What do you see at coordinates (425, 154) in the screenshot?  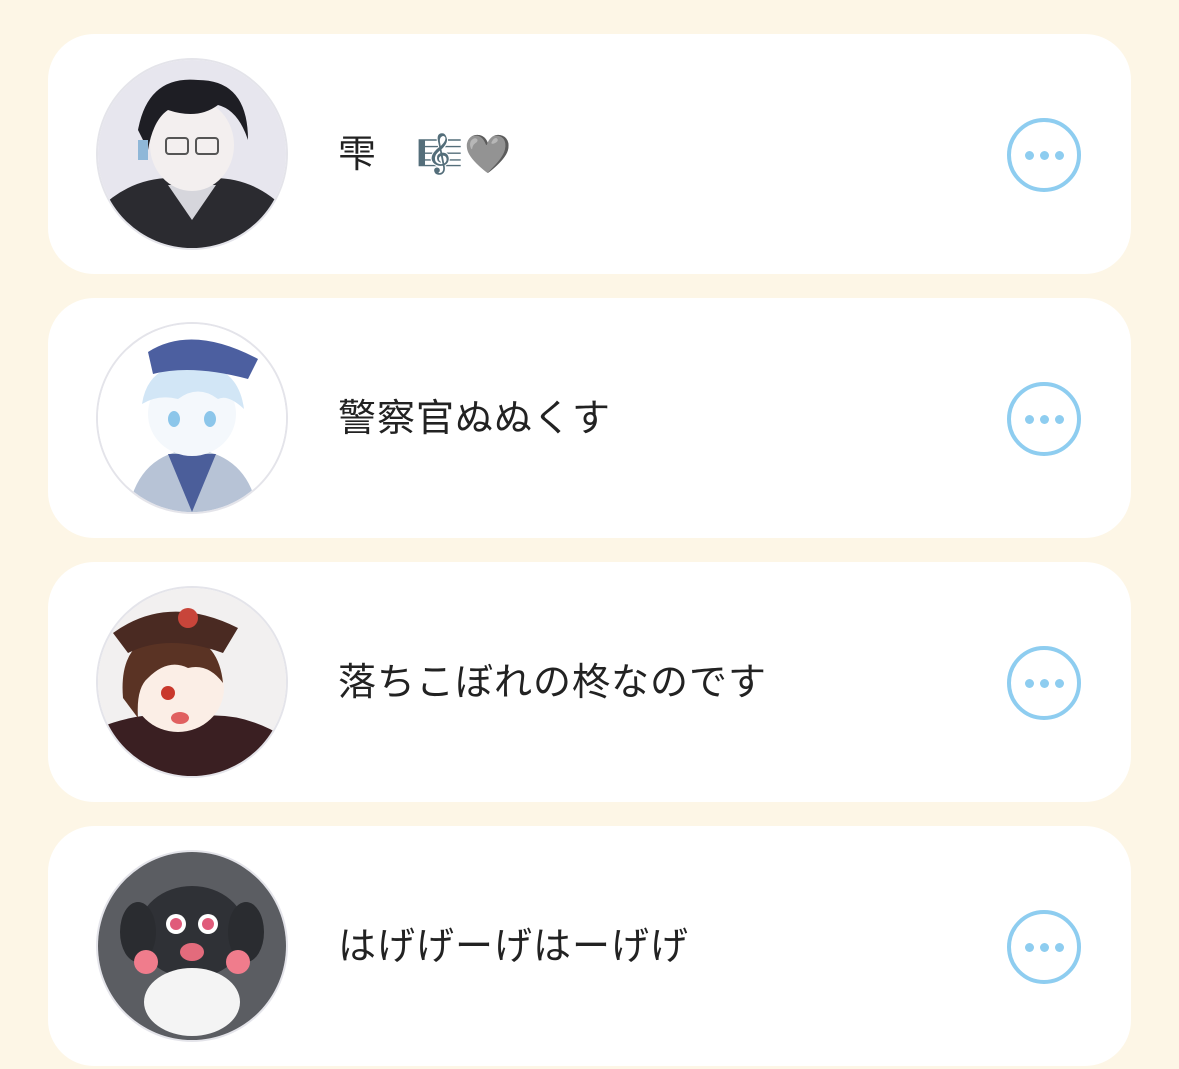 I see `user-name: 雫 🎼🩶` at bounding box center [425, 154].